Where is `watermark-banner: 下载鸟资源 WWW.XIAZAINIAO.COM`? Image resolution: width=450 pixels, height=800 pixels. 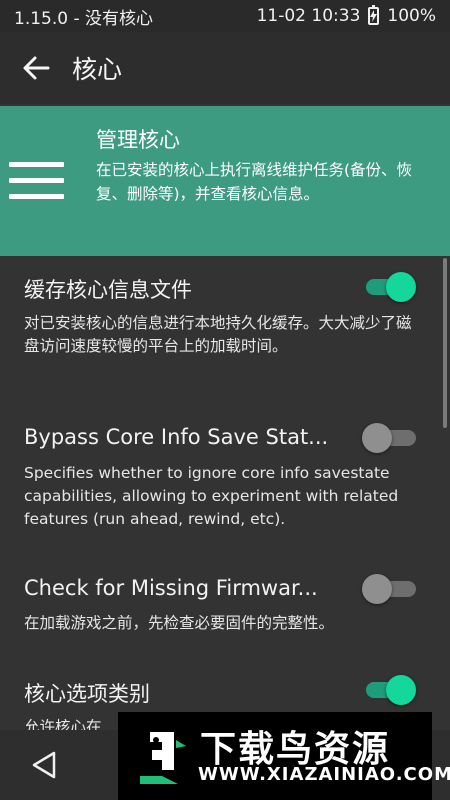
watermark-banner: 下载鸟资源 WWW.XIAZAINIAO.COM is located at coordinates (284, 756).